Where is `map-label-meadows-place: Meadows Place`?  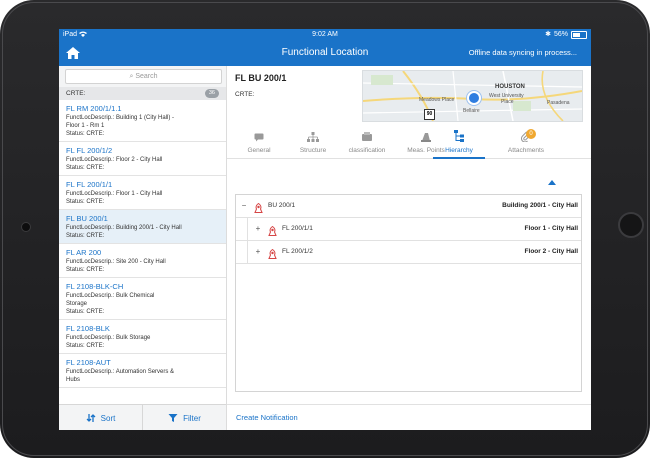 map-label-meadows-place: Meadows Place is located at coordinates (437, 100).